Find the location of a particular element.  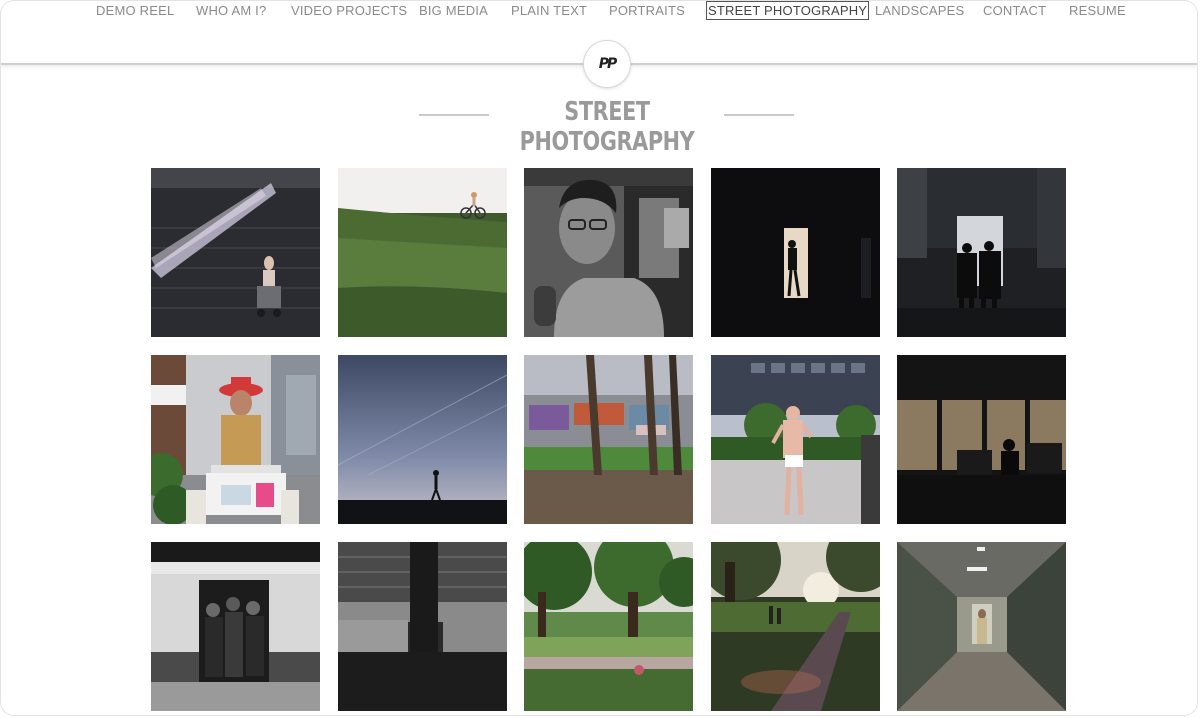

photo-shirtless-man-walking-plaza is located at coordinates (795, 439).